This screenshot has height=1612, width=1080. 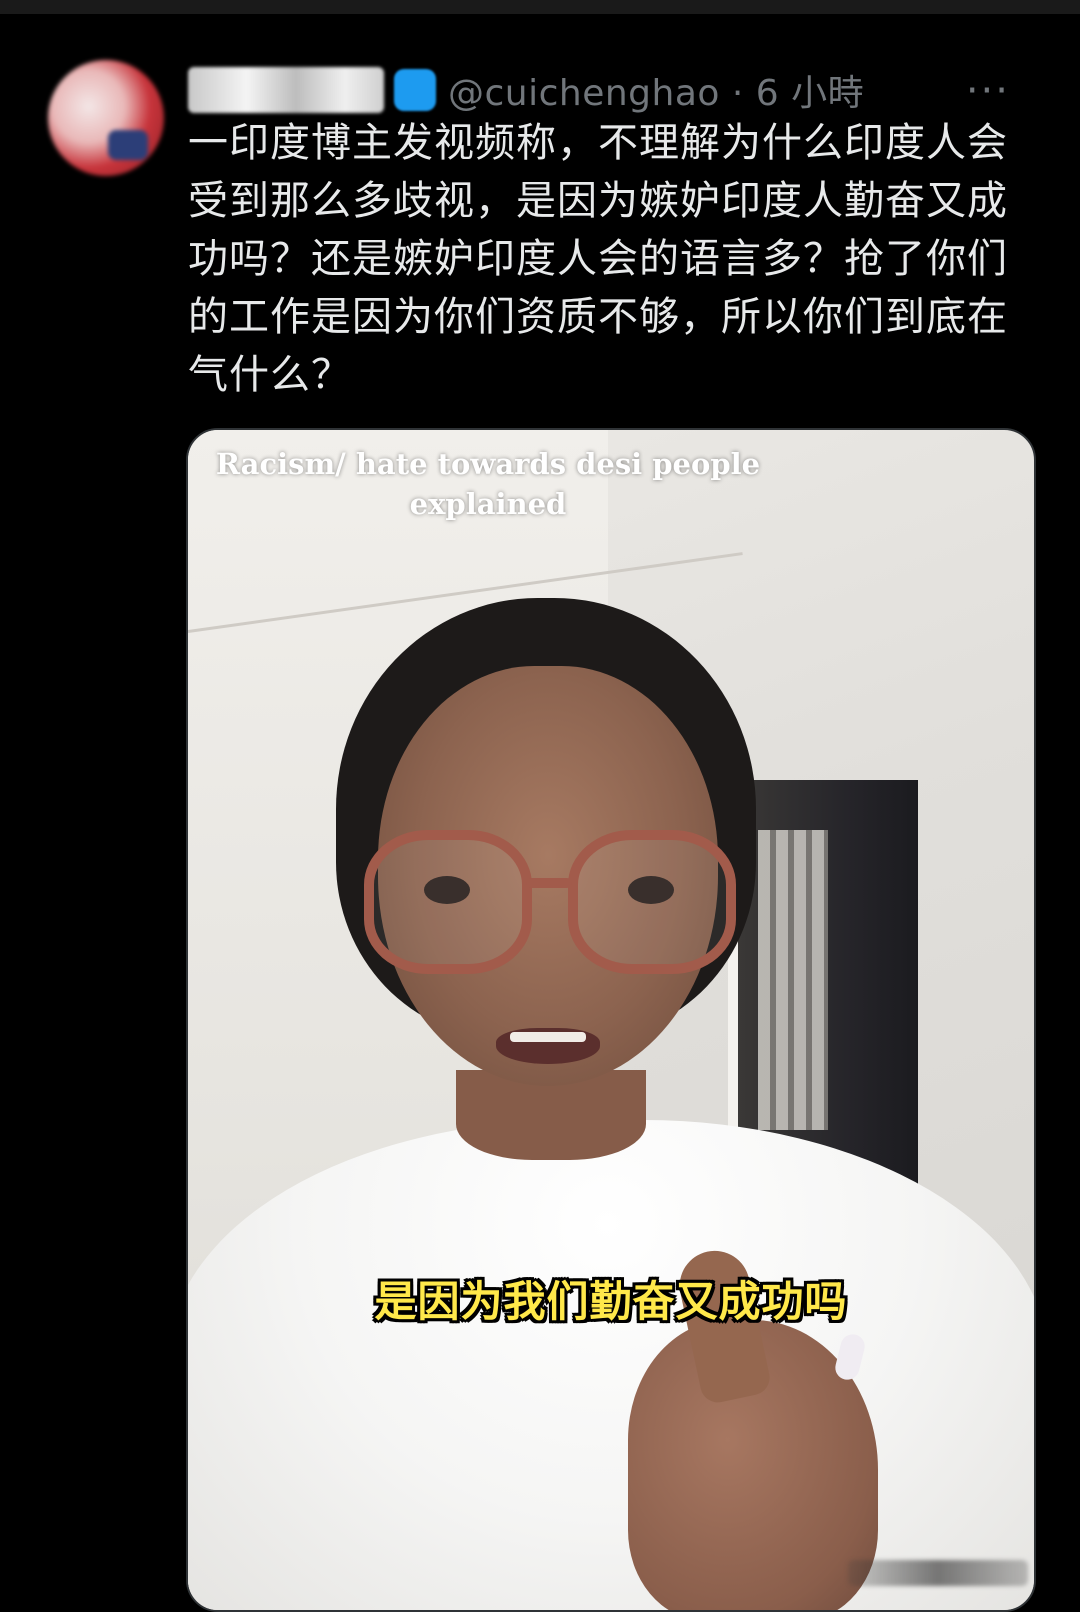 I want to click on verified-badge-icon, so click(x=415, y=90).